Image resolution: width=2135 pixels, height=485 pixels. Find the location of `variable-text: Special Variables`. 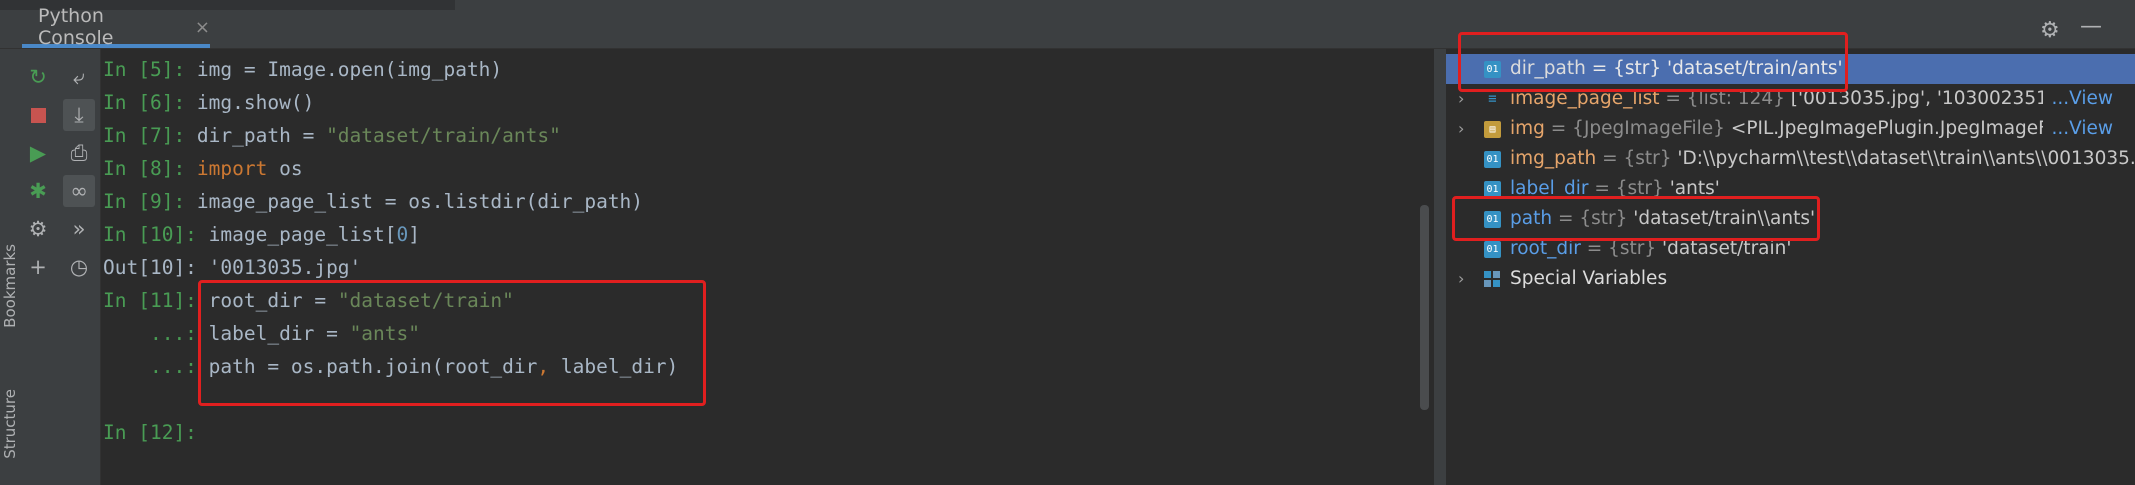

variable-text: Special Variables is located at coordinates (1588, 279).